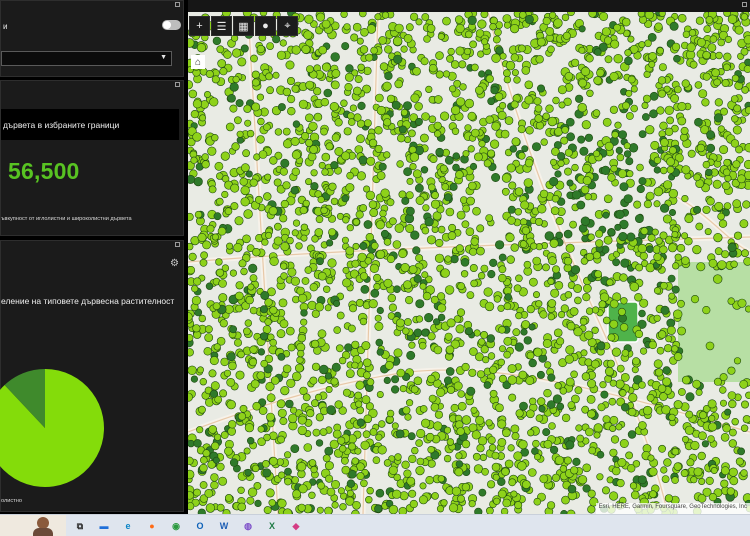  I want to click on viber-icon: ◍, so click(248, 526).